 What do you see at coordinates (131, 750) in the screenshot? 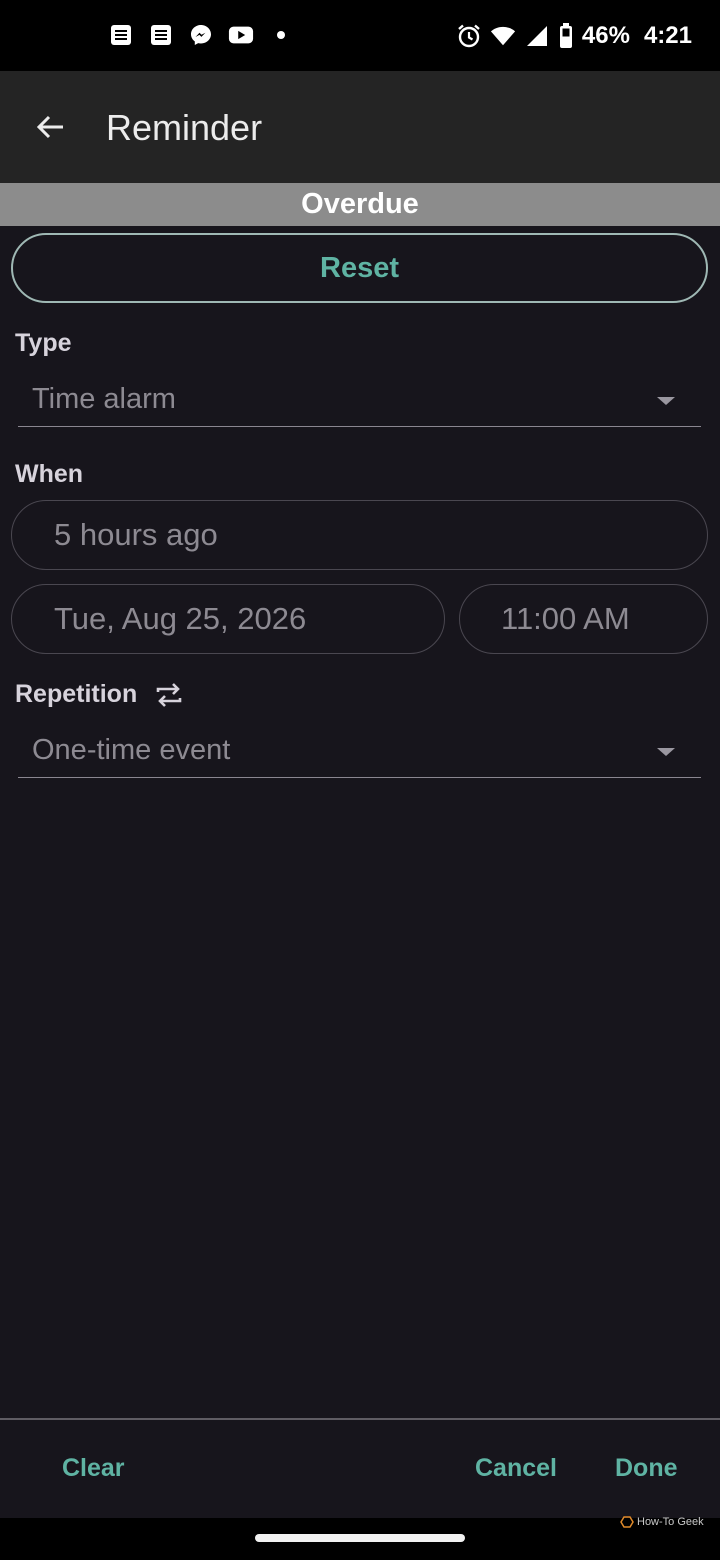
I see `repetition-dropdown-value: One-time event` at bounding box center [131, 750].